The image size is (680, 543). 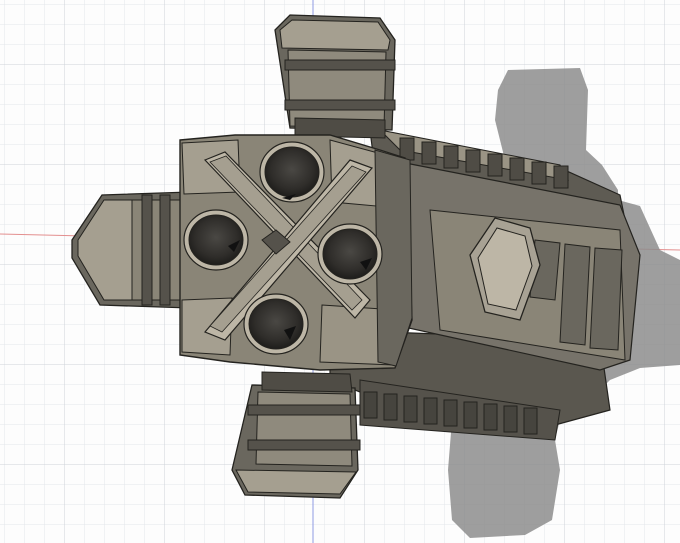 I want to click on hole-right, so click(x=350, y=254).